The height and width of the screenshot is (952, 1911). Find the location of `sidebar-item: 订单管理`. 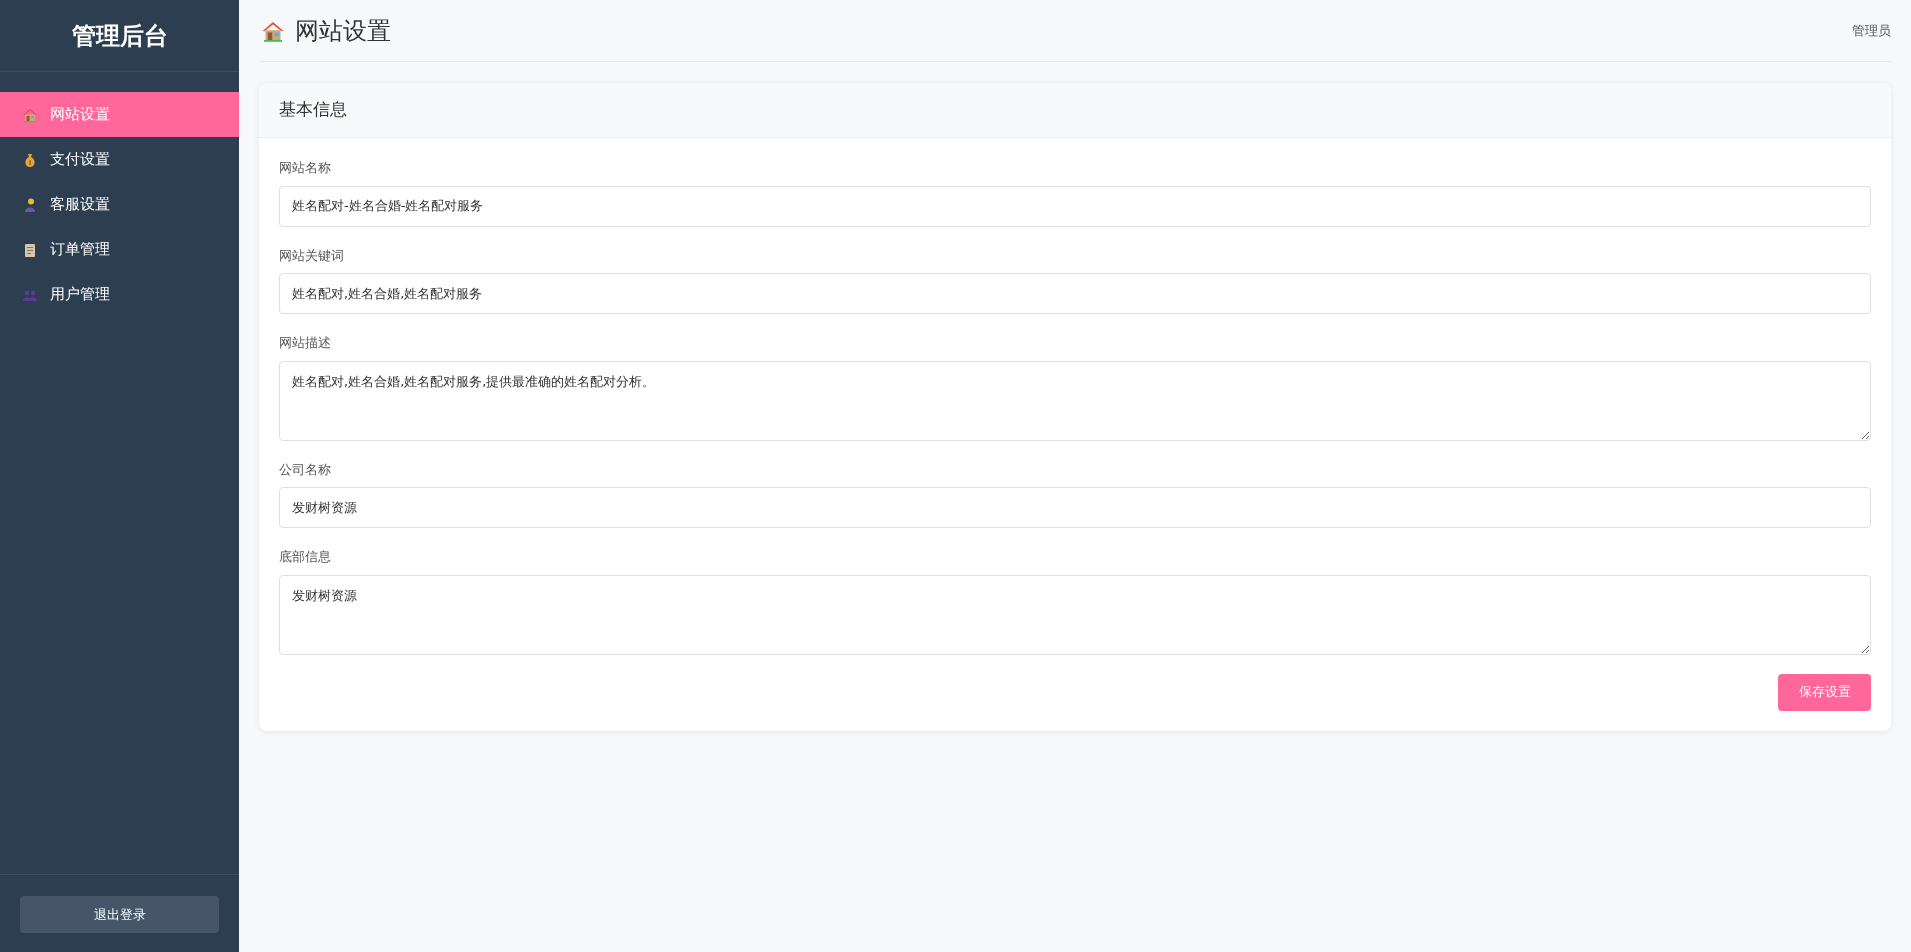

sidebar-item: 订单管理 is located at coordinates (119, 249).